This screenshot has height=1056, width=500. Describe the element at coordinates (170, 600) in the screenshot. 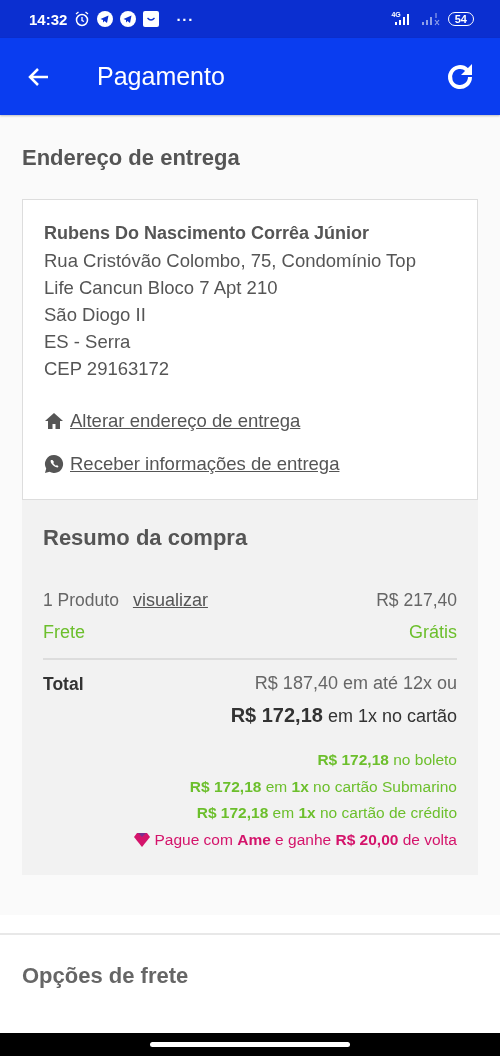

I see `view-link: visualizar` at that location.